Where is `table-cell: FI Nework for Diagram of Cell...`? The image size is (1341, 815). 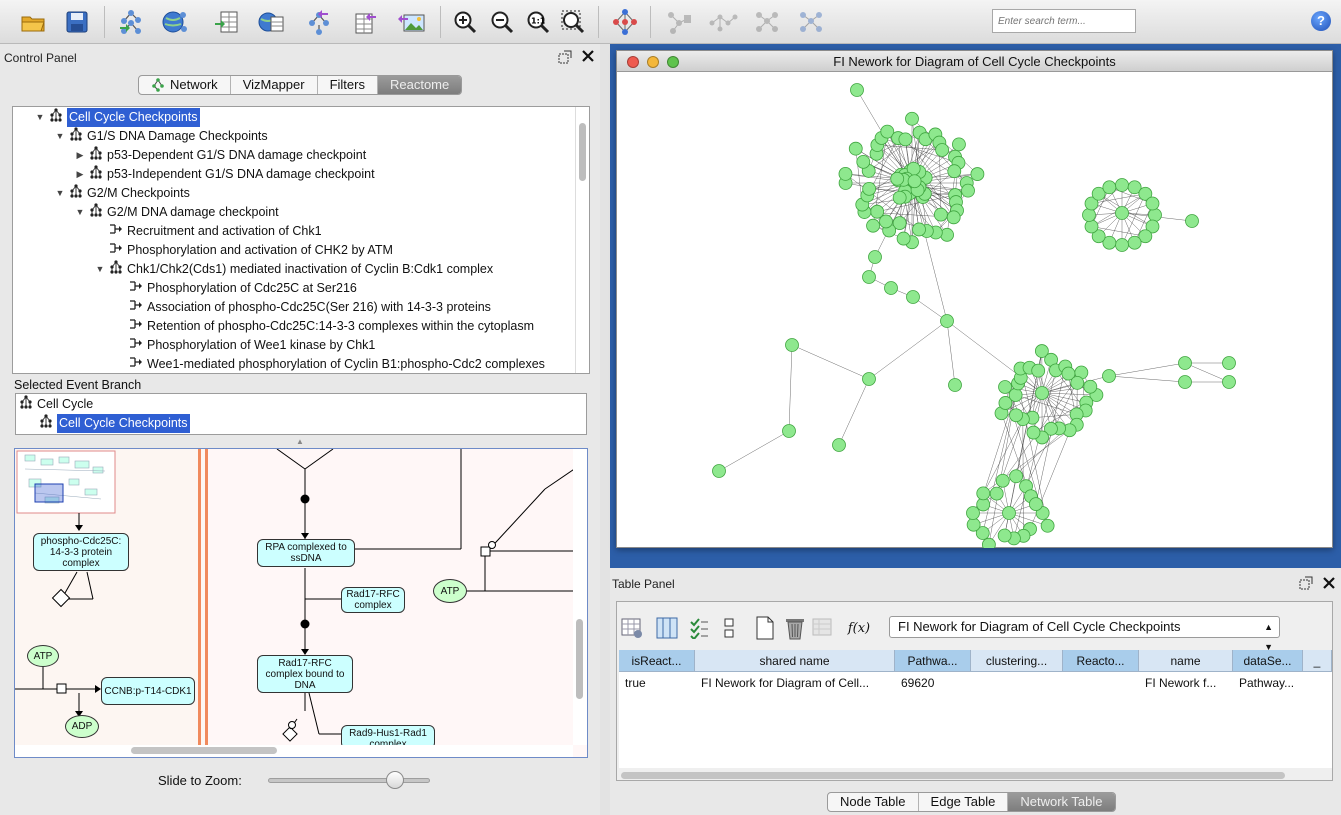
table-cell: FI Nework for Diagram of Cell... is located at coordinates (795, 683).